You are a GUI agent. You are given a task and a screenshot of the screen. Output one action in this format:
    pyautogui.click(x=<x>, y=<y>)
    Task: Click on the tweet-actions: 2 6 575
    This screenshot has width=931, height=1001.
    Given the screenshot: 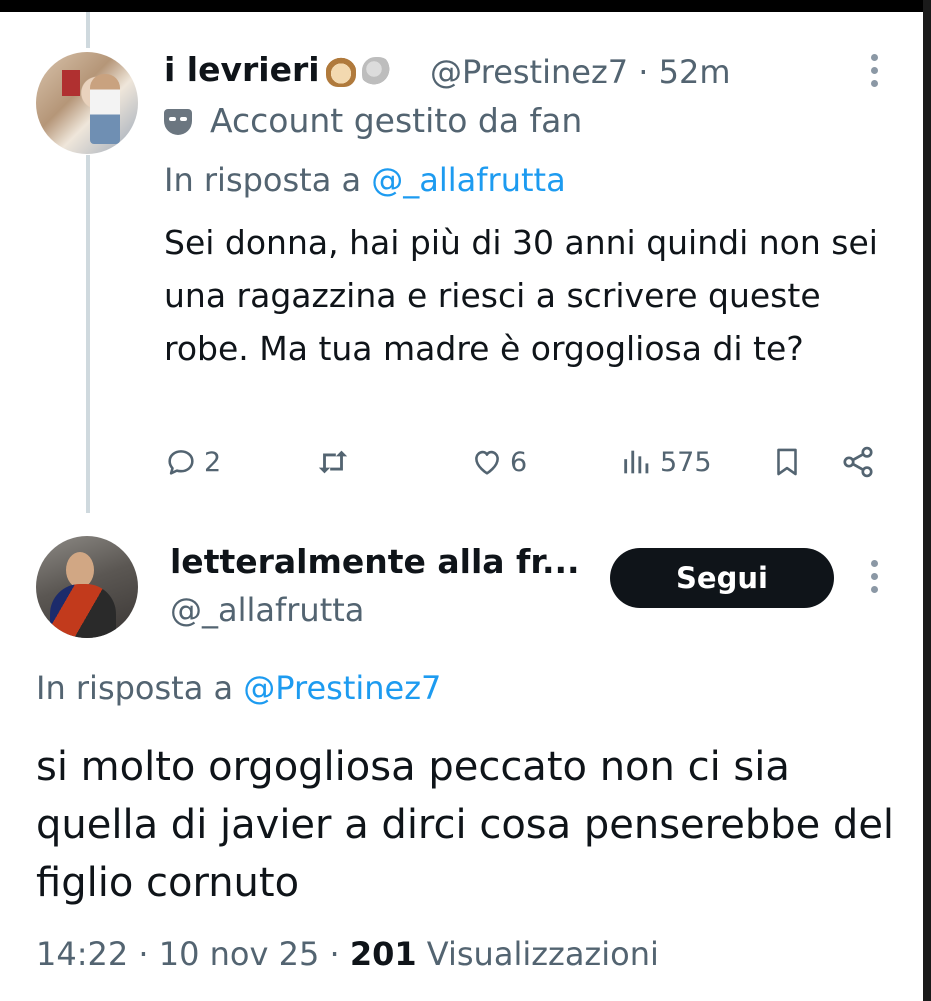 What is the action you would take?
    pyautogui.click(x=524, y=462)
    